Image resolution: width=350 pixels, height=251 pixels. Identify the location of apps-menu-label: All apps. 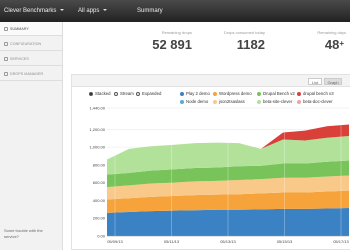
(89, 11).